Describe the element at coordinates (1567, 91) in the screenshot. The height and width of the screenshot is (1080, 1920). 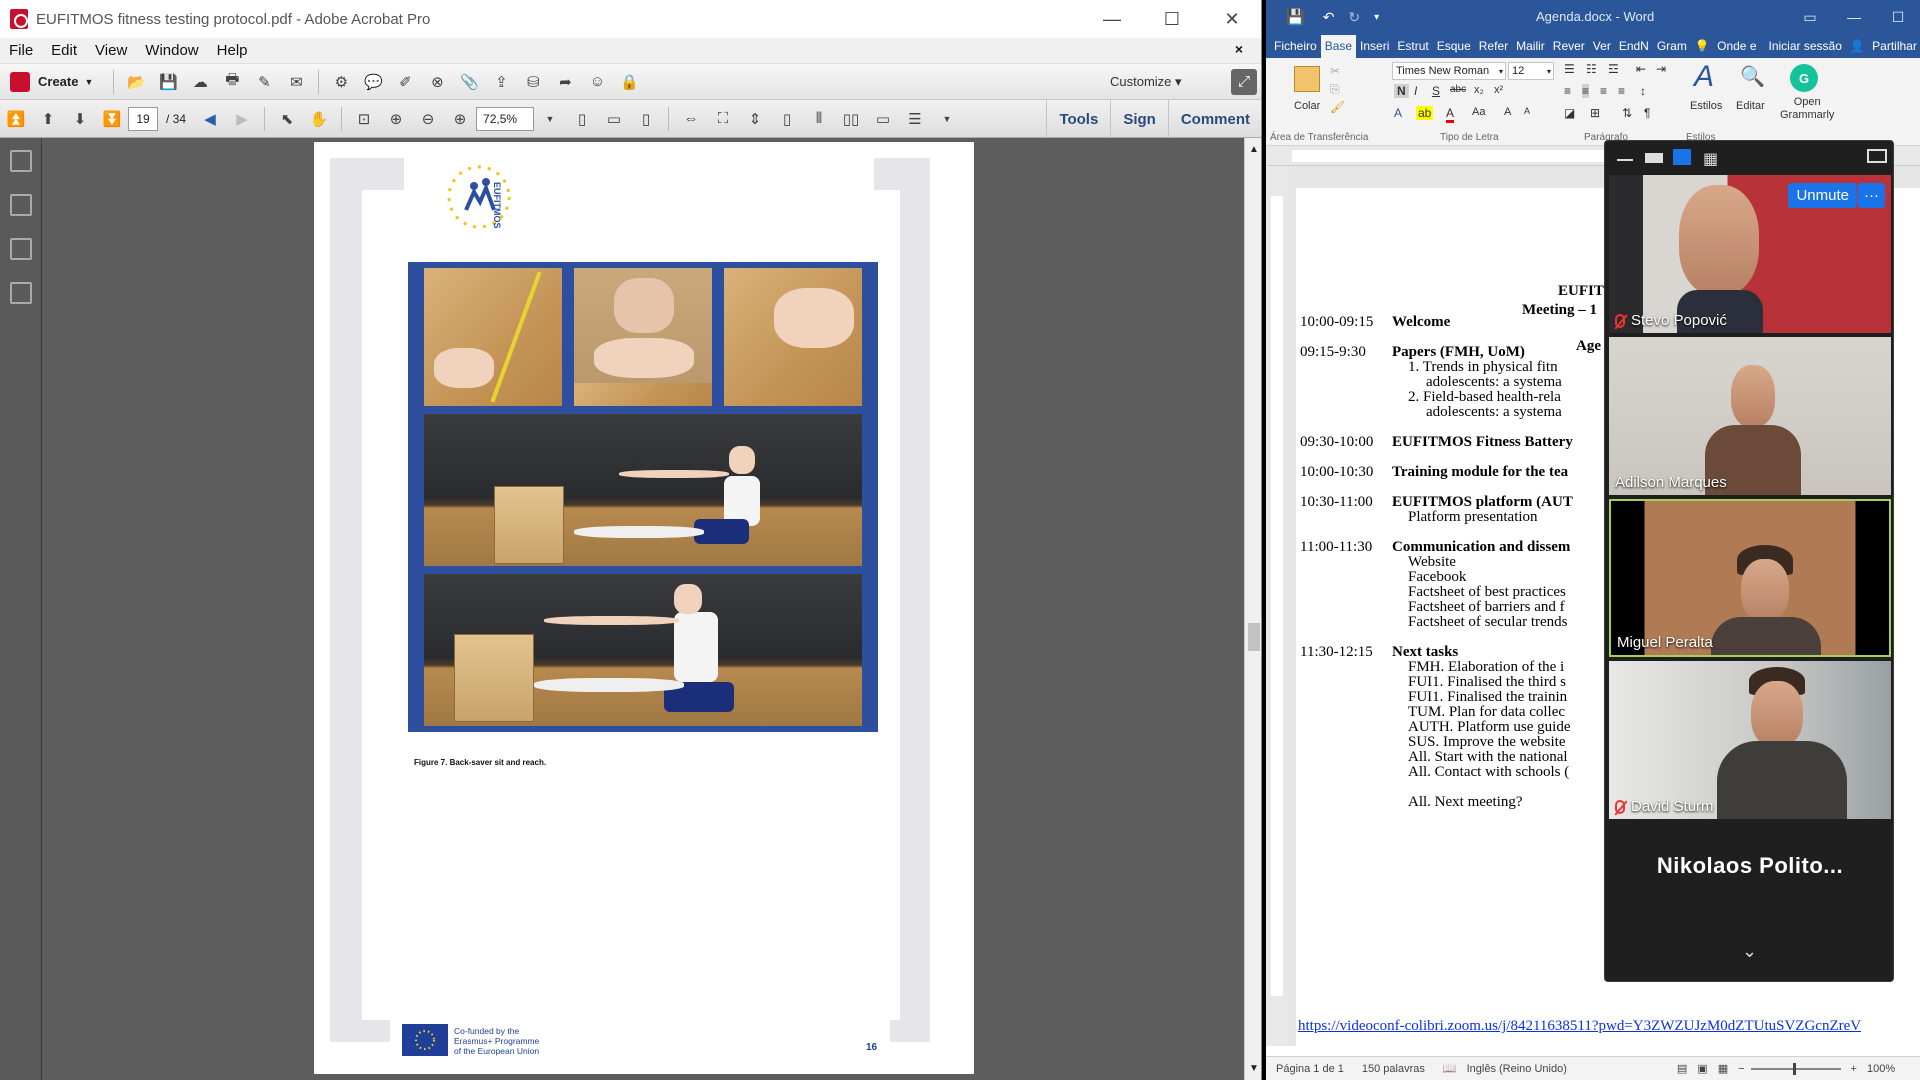
I see `align-left-icon: ≡` at that location.